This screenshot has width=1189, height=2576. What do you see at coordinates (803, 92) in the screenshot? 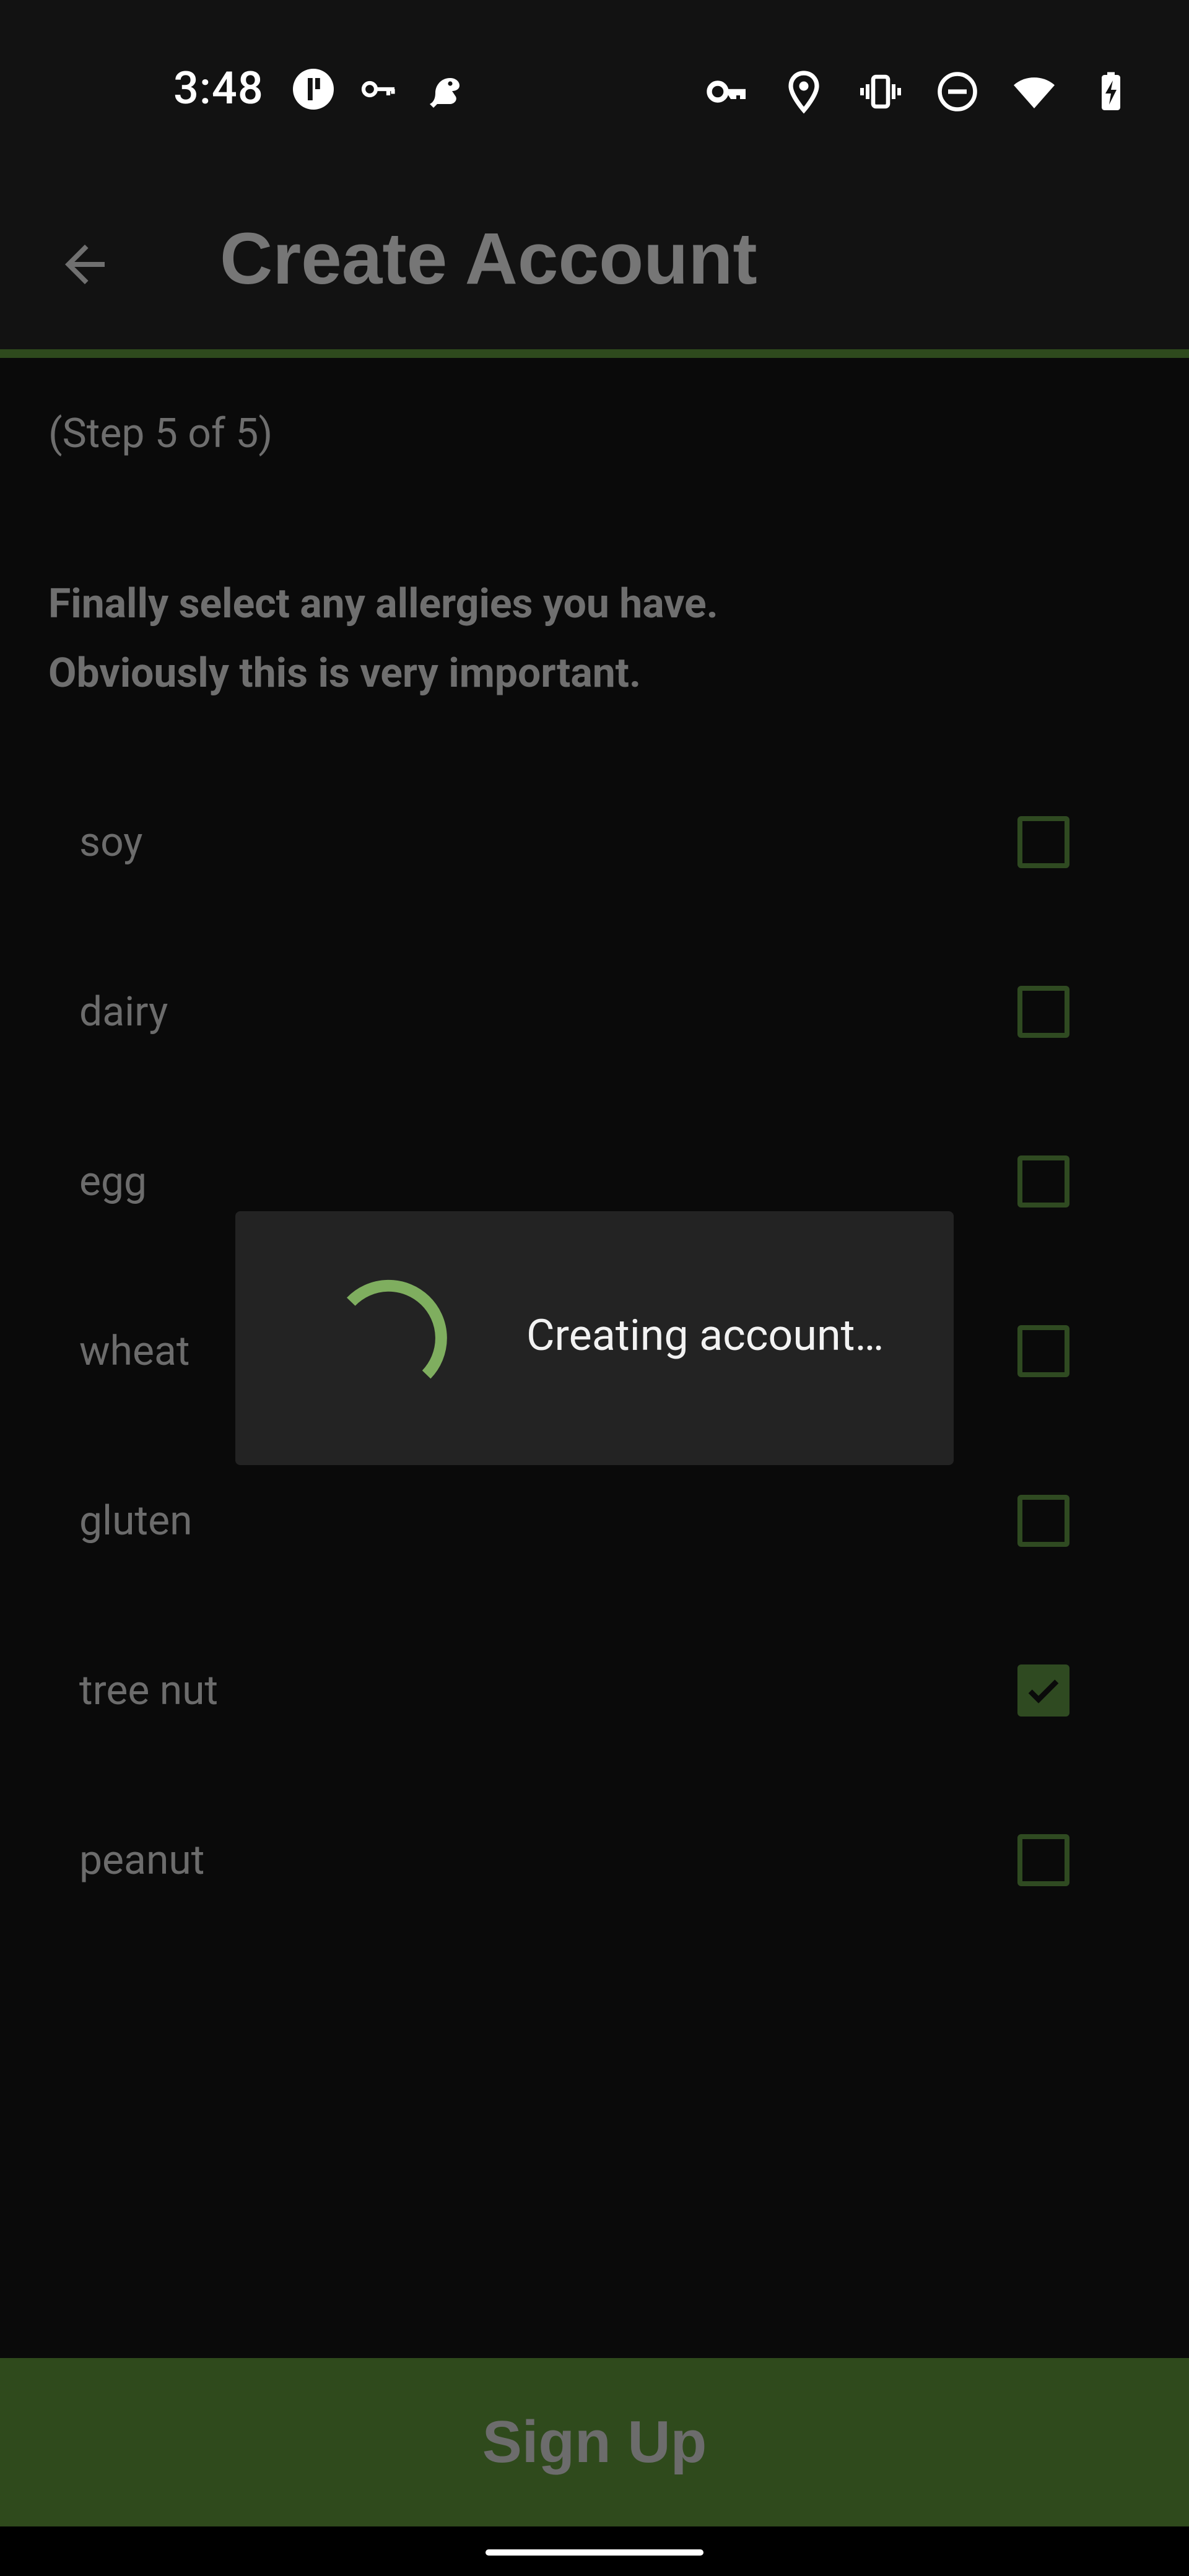
I see `location-icon` at bounding box center [803, 92].